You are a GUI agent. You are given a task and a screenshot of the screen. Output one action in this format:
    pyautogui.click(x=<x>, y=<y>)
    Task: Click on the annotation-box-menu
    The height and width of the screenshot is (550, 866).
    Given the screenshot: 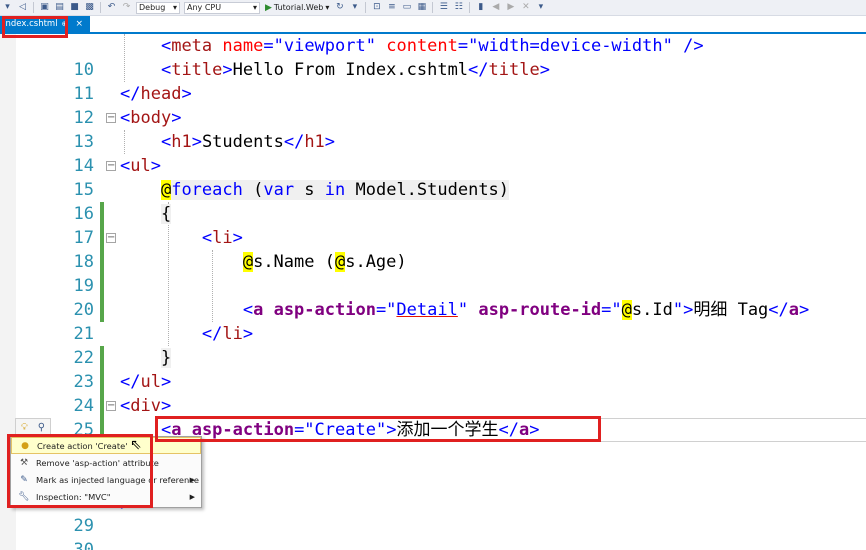 What is the action you would take?
    pyautogui.click(x=80, y=471)
    